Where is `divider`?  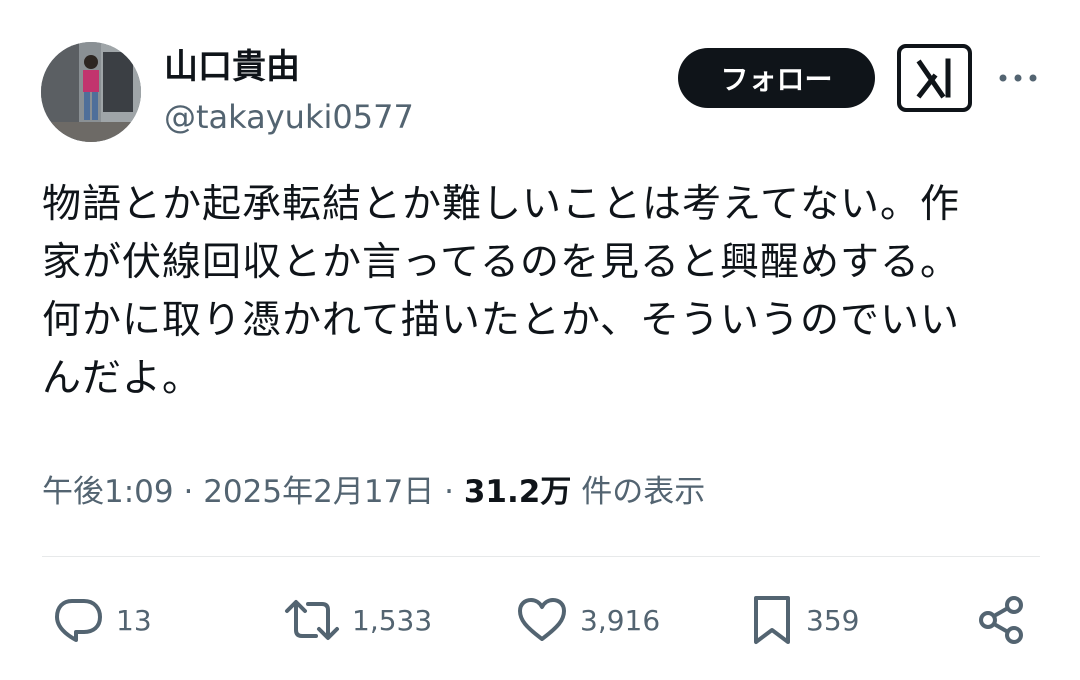
divider is located at coordinates (541, 556).